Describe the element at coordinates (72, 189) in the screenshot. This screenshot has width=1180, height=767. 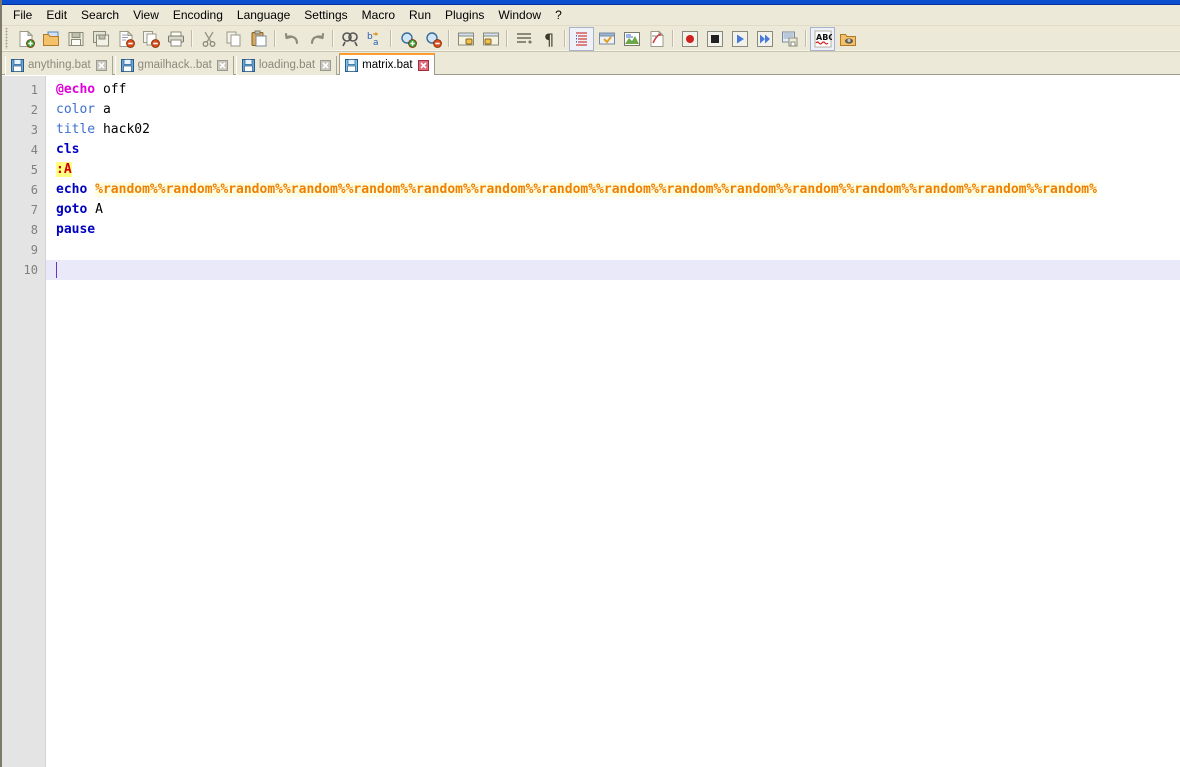
I see `code-token-cmd: echo` at that location.